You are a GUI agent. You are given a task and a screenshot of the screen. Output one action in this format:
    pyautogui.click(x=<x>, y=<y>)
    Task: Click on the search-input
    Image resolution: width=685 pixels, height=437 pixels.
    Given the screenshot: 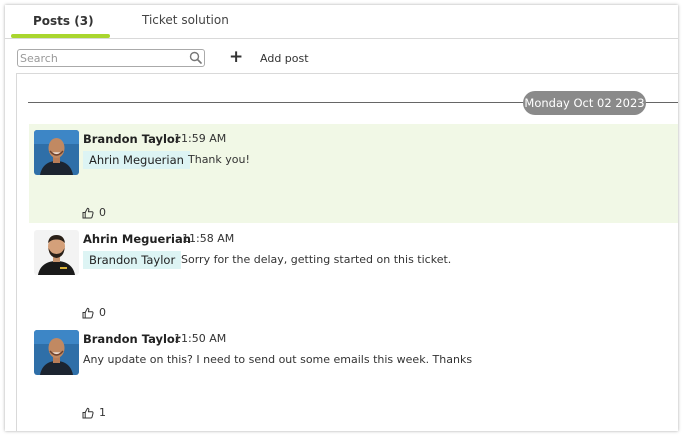 What is the action you would take?
    pyautogui.click(x=102, y=58)
    